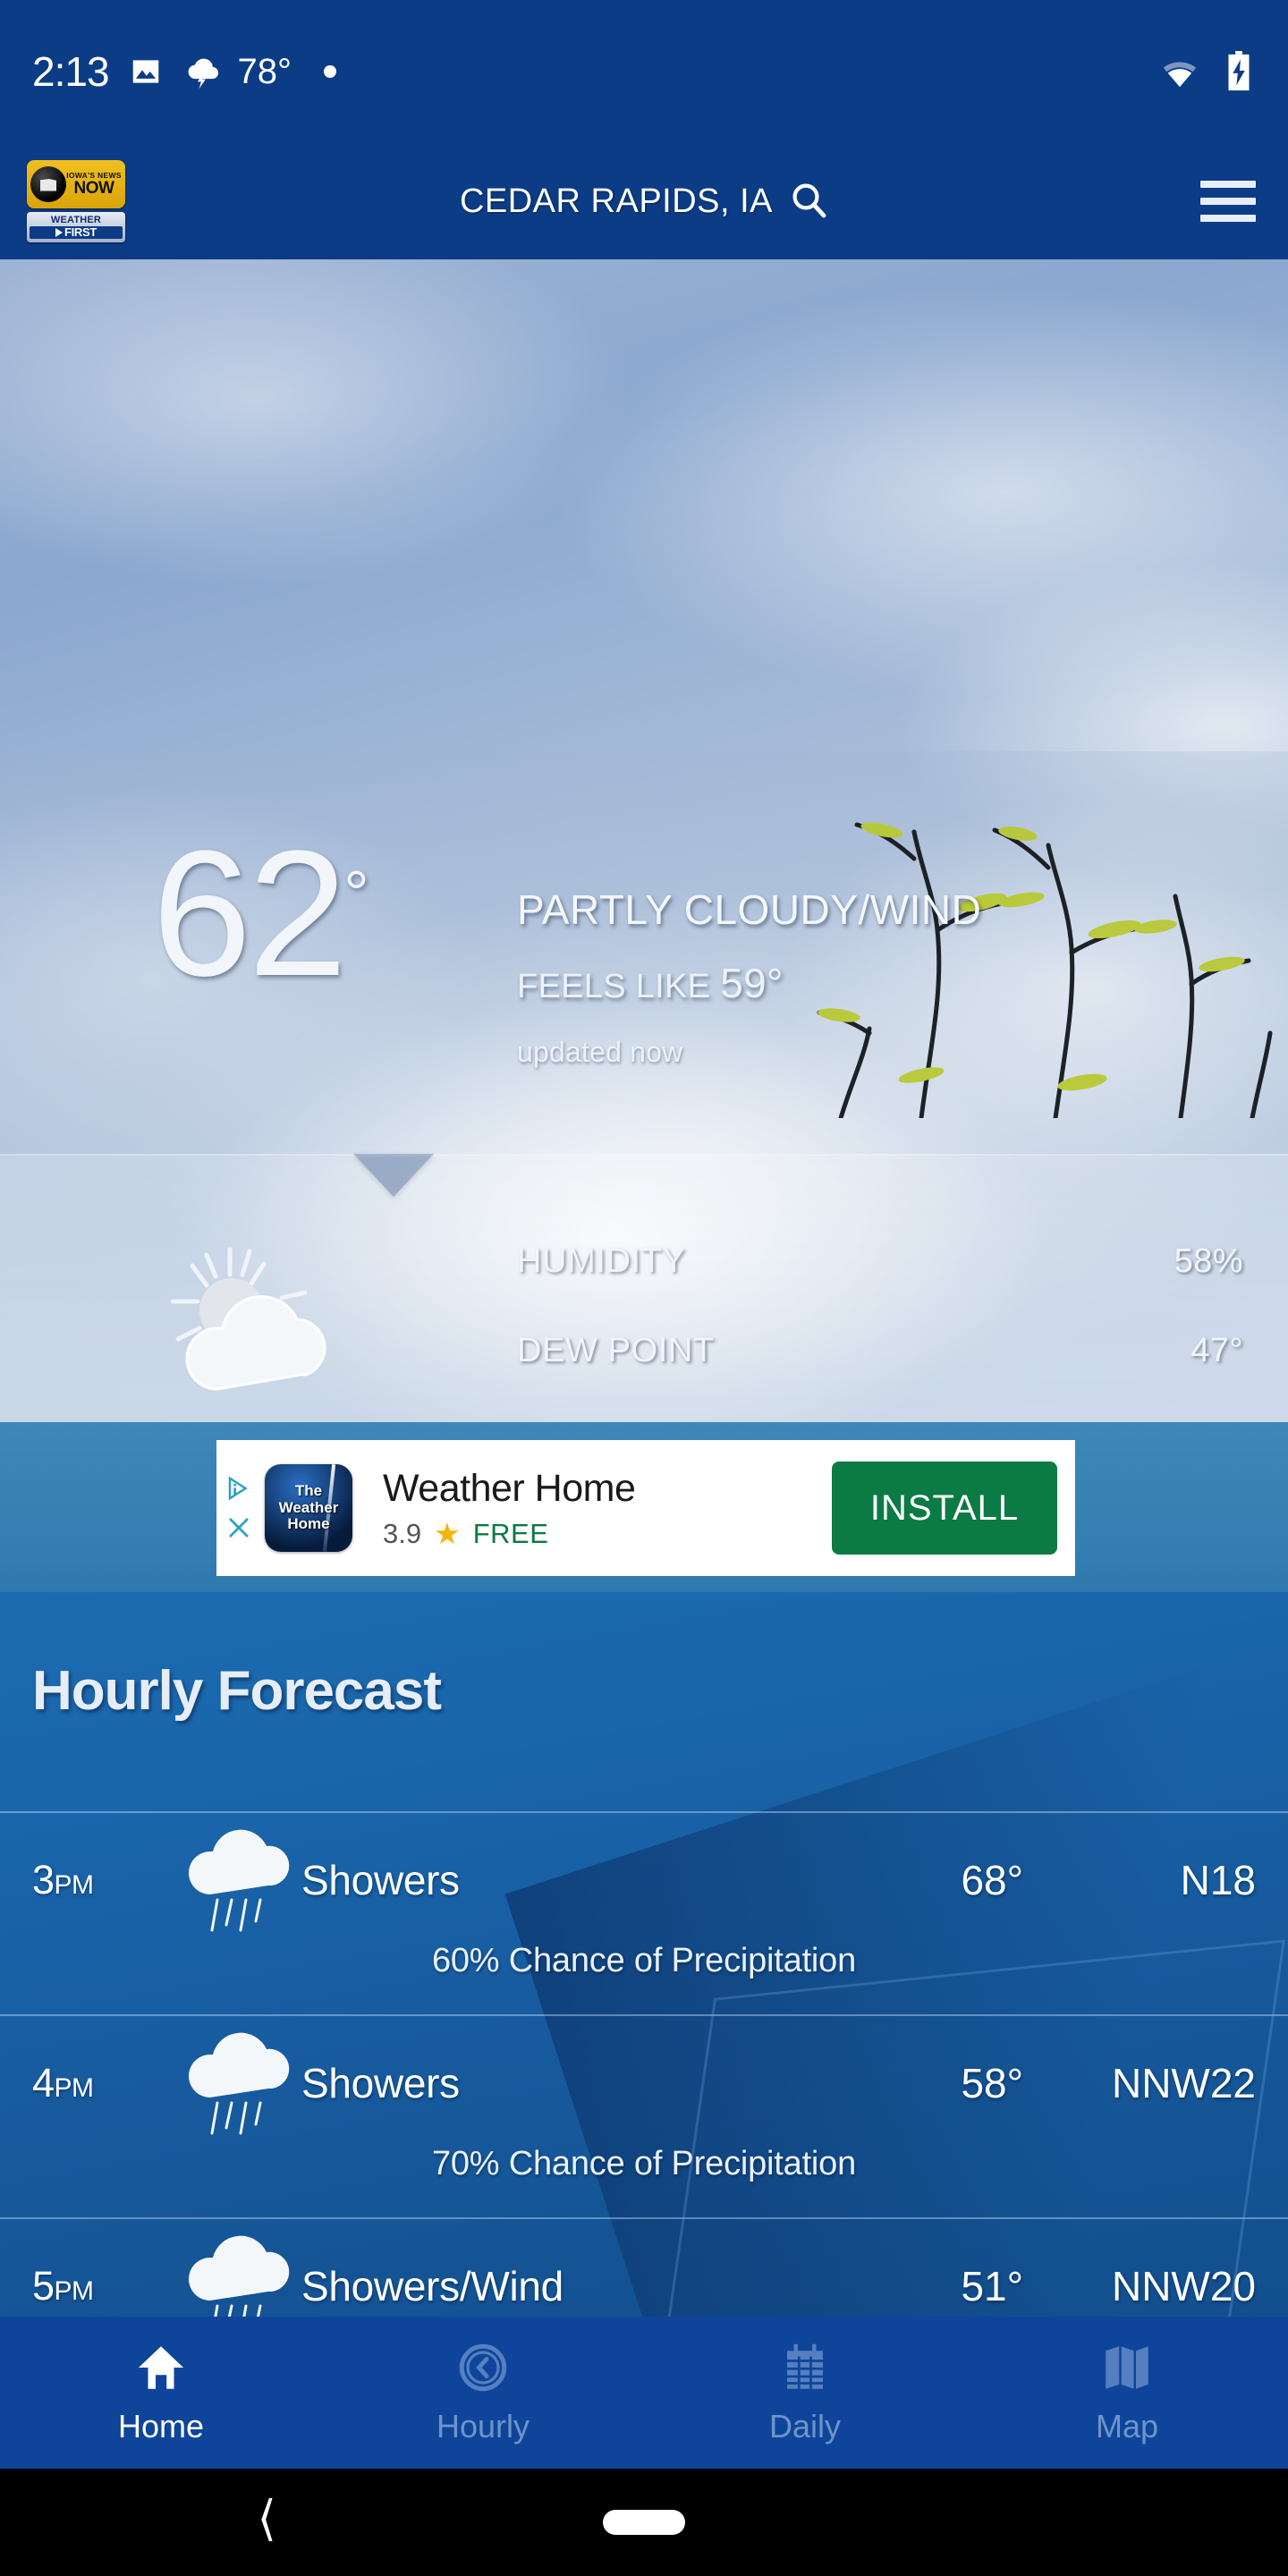 The image size is (1288, 2576). What do you see at coordinates (1183, 2083) in the screenshot?
I see `hour-wind: NNW22` at bounding box center [1183, 2083].